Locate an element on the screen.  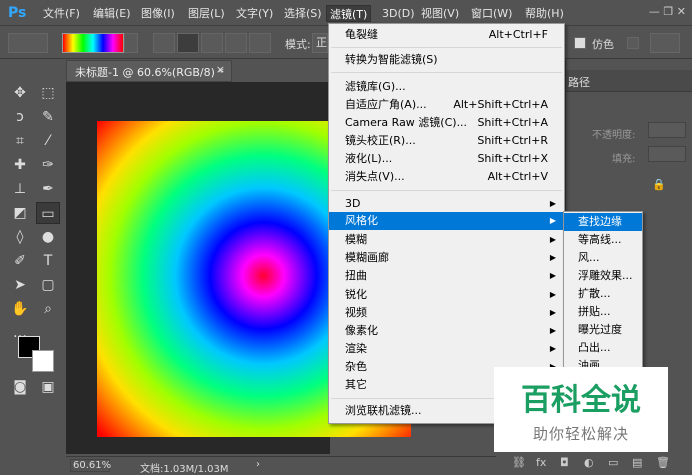
linear-gradient-icon is located at coordinates (164, 43).